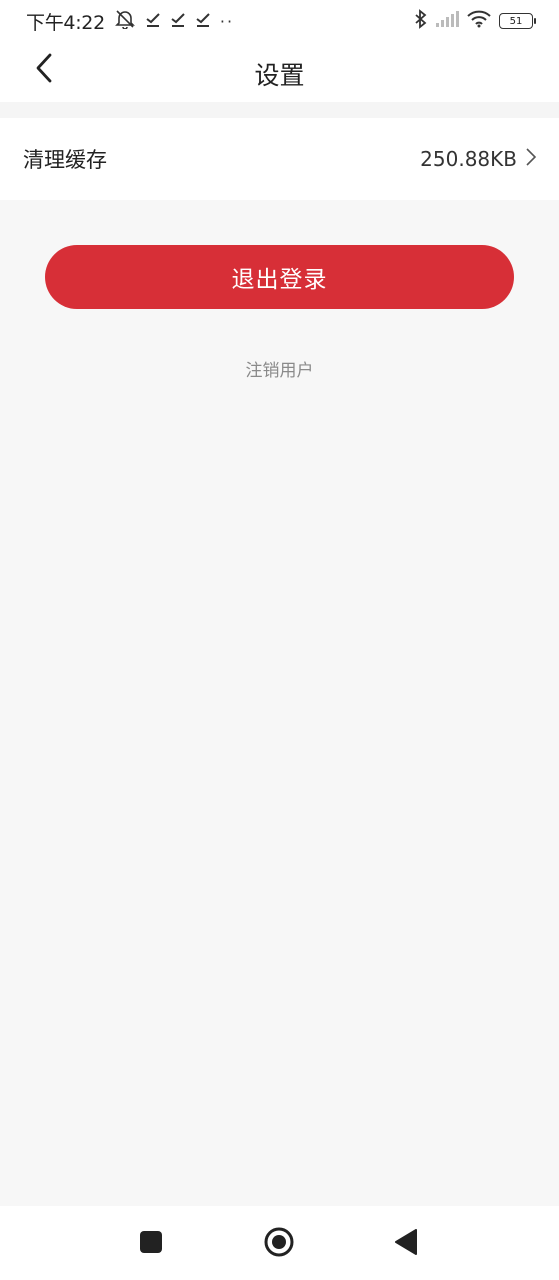 This screenshot has width=559, height=1280. I want to click on chevron-right-icon, so click(531, 159).